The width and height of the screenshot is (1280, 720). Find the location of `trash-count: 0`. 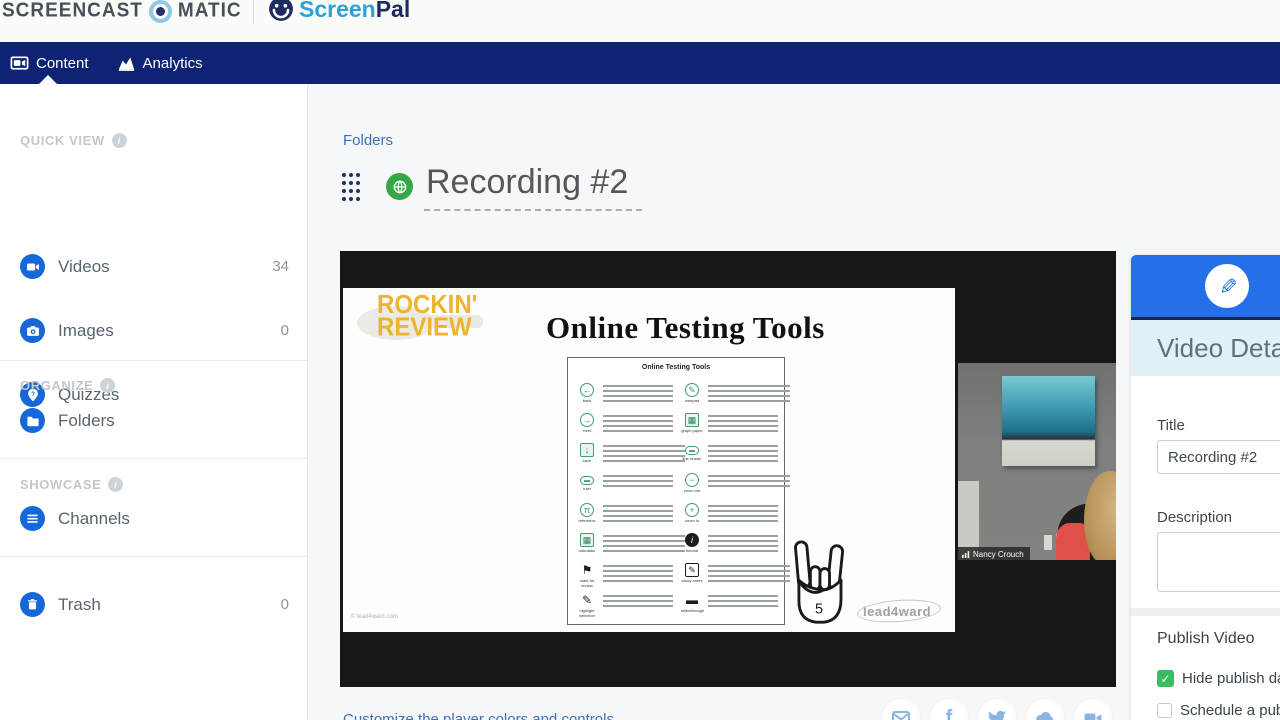

trash-count: 0 is located at coordinates (284, 604).